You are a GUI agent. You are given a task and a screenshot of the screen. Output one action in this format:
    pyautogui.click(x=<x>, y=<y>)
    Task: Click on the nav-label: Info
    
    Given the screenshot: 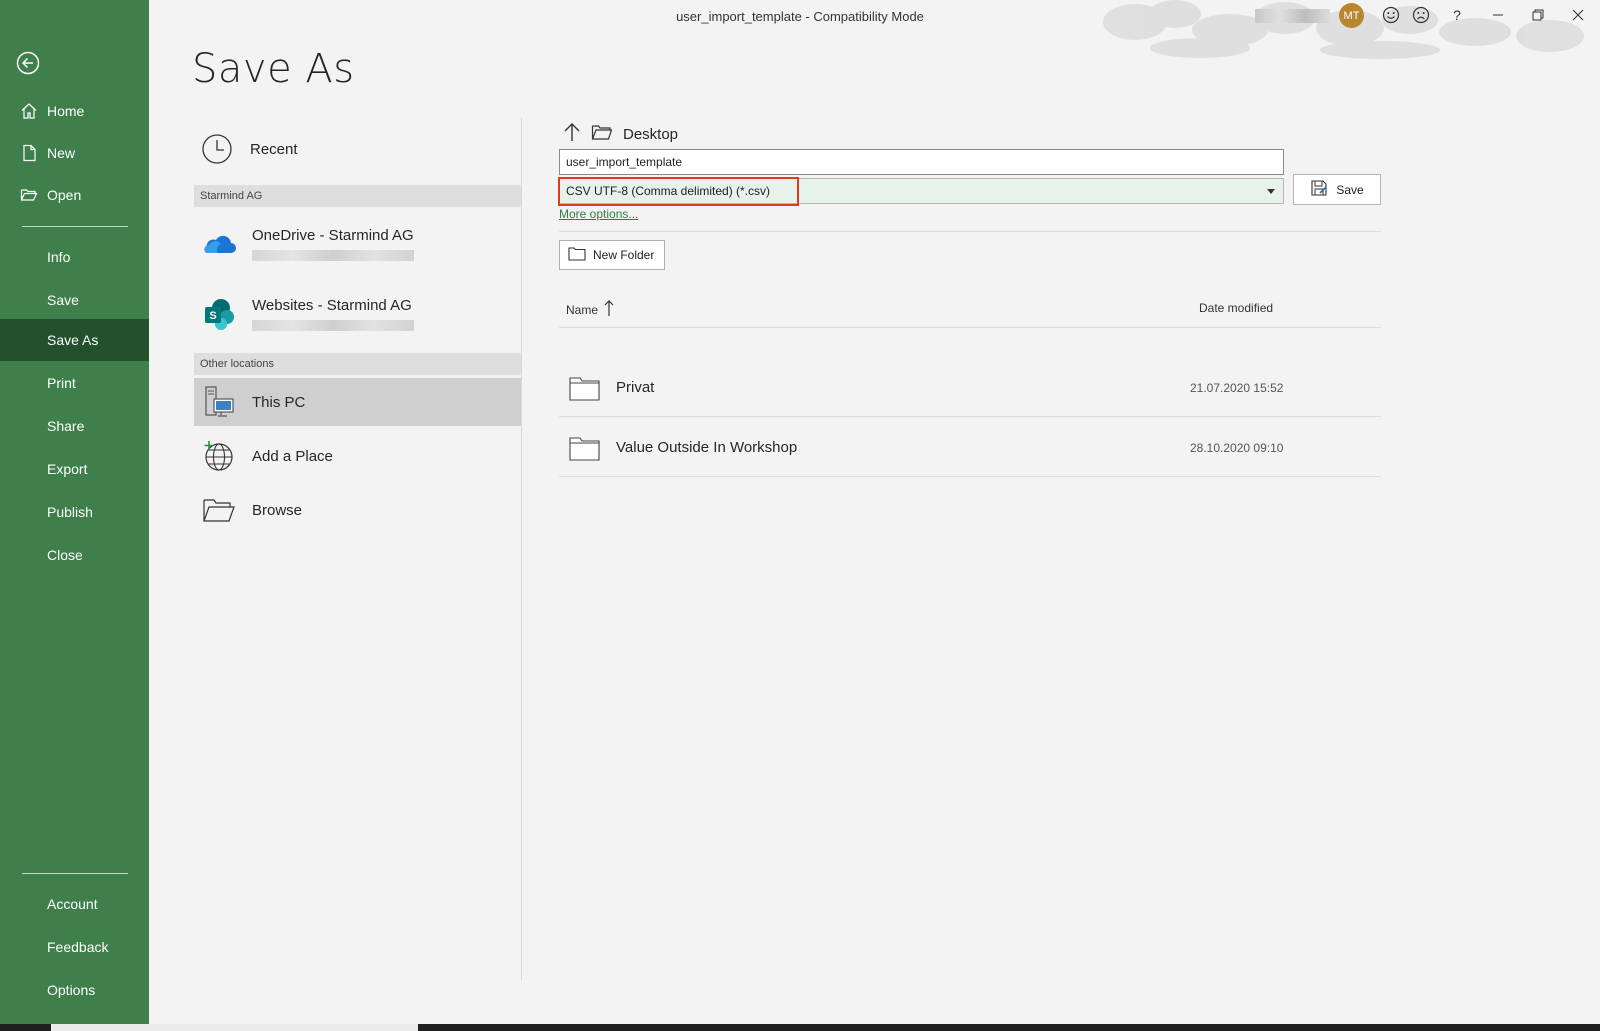 What is the action you would take?
    pyautogui.click(x=59, y=257)
    